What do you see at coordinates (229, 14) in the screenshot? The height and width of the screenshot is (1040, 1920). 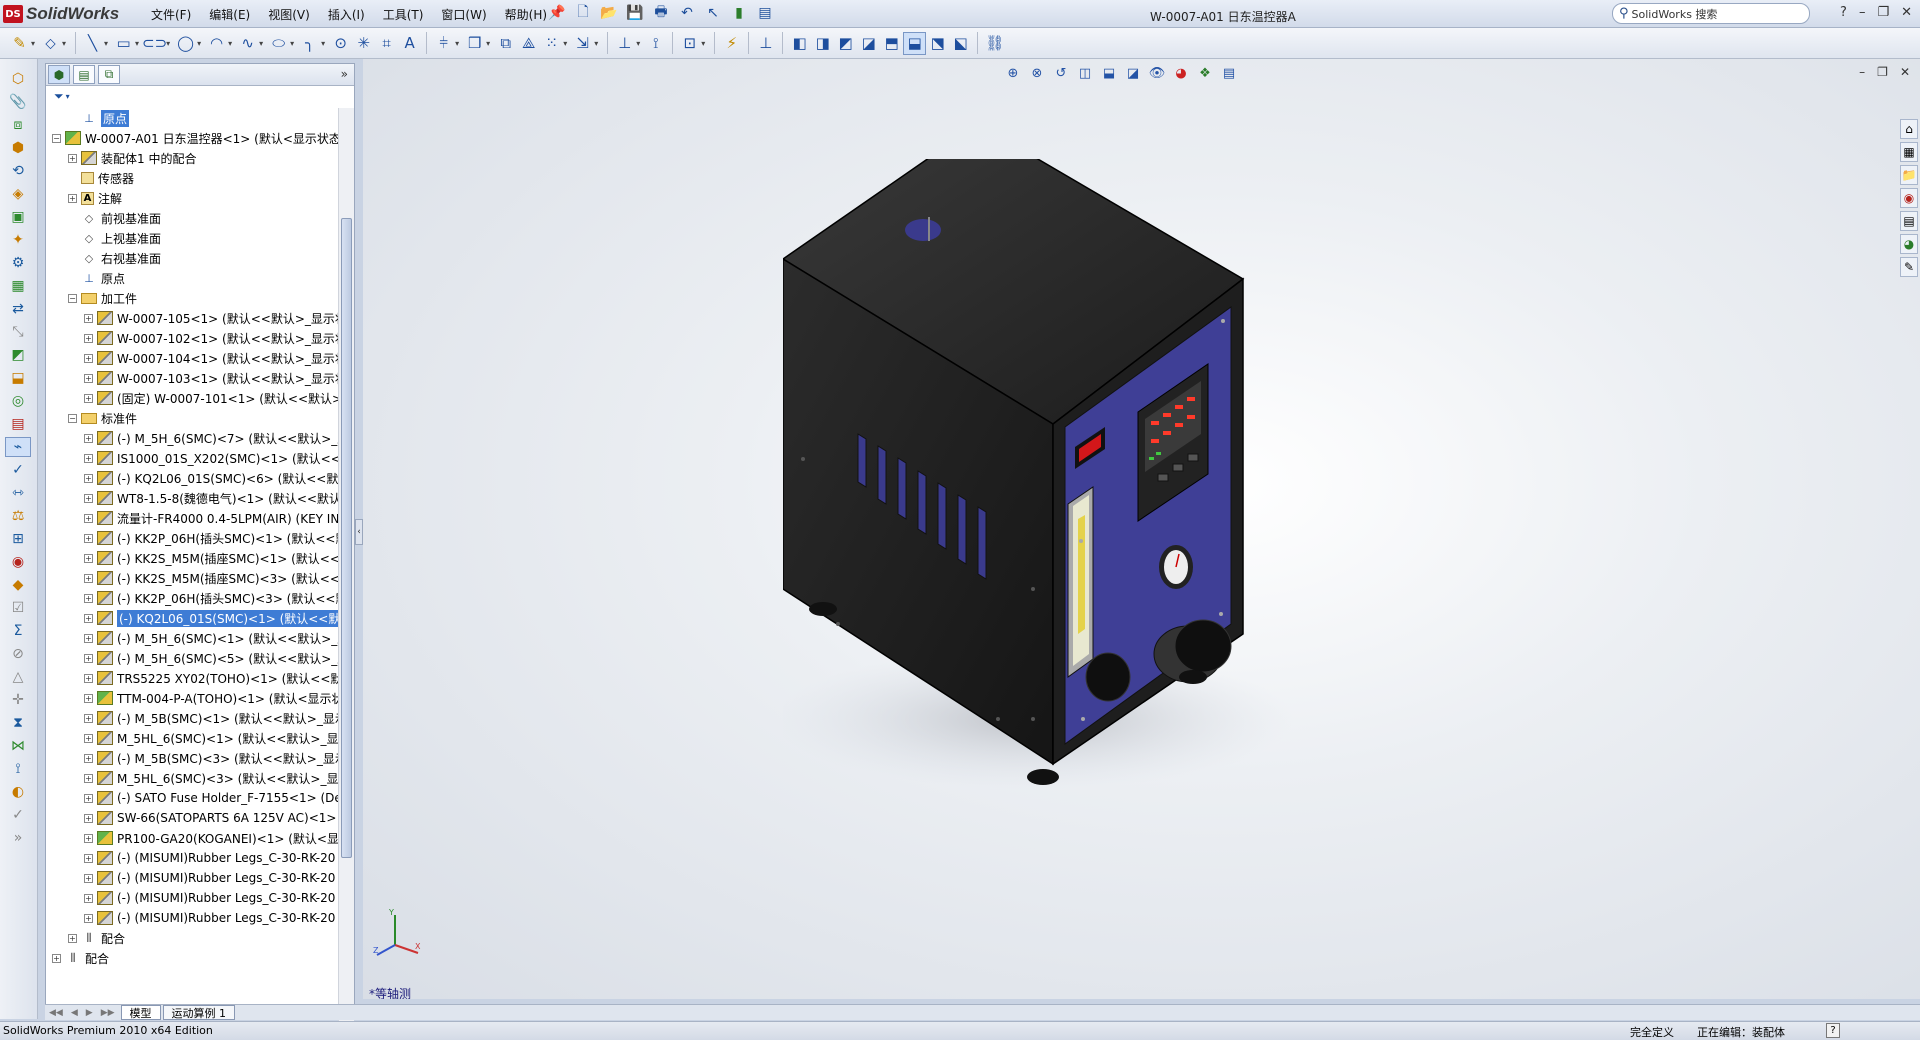 I see `menu-edit: 编辑(E)` at bounding box center [229, 14].